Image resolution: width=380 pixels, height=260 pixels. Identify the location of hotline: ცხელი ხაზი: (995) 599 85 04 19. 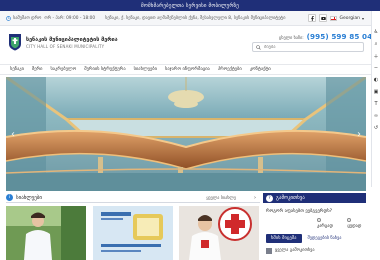
(329, 36).